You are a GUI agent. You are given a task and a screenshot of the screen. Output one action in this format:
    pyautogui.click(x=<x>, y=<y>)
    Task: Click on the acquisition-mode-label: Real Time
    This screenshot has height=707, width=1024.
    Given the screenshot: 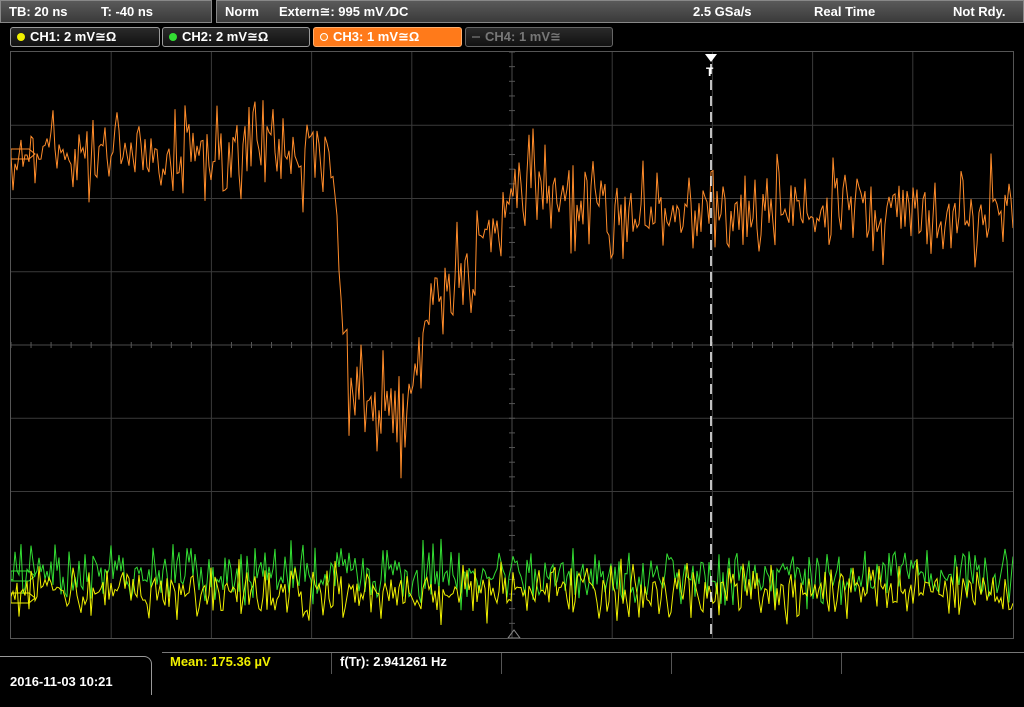 What is the action you would take?
    pyautogui.click(x=845, y=11)
    